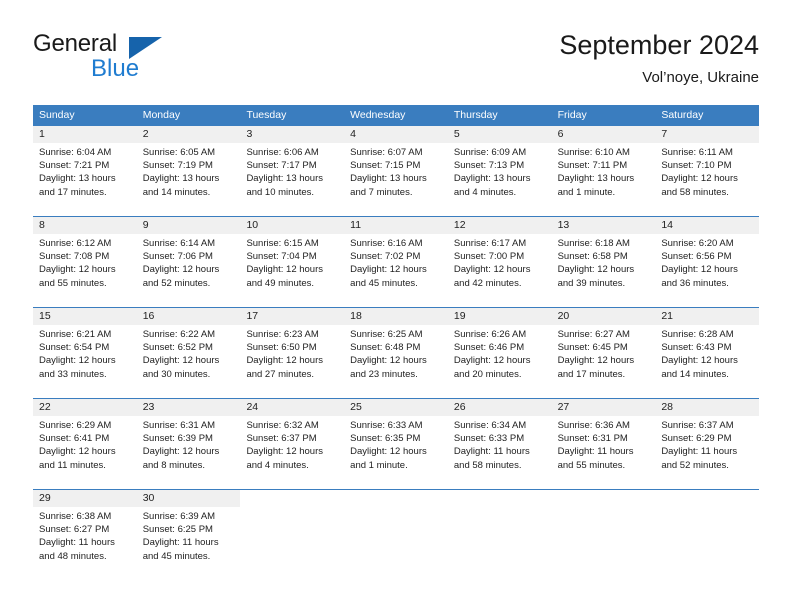 This screenshot has height=612, width=792. Describe the element at coordinates (499, 316) in the screenshot. I see `day-number: 19` at that location.